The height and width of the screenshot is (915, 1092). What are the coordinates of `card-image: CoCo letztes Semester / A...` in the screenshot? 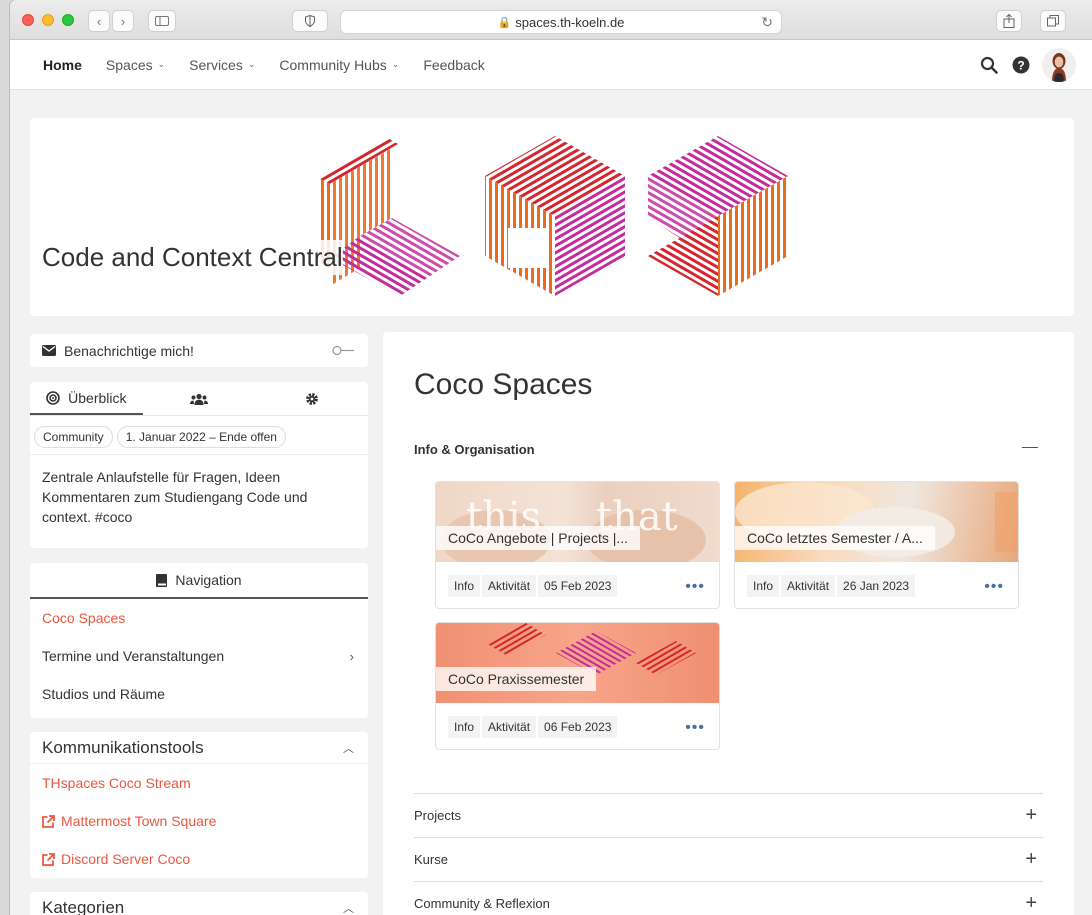 It's located at (876, 522).